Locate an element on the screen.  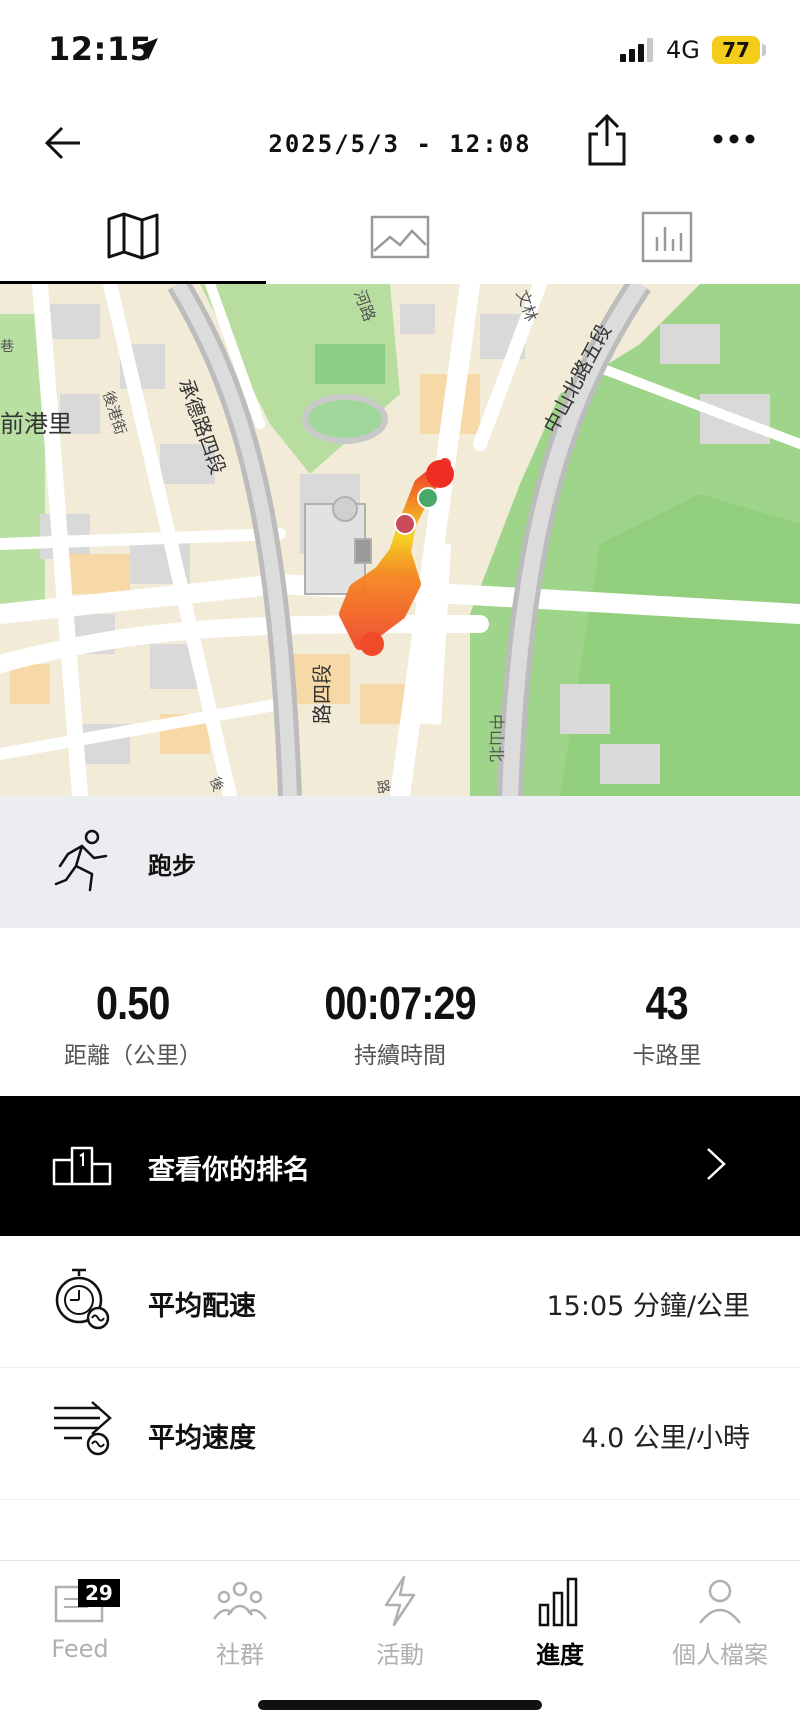
metric-row-avg-speed: 平均速度 4.0 公里/小時 is located at coordinates (400, 1434).